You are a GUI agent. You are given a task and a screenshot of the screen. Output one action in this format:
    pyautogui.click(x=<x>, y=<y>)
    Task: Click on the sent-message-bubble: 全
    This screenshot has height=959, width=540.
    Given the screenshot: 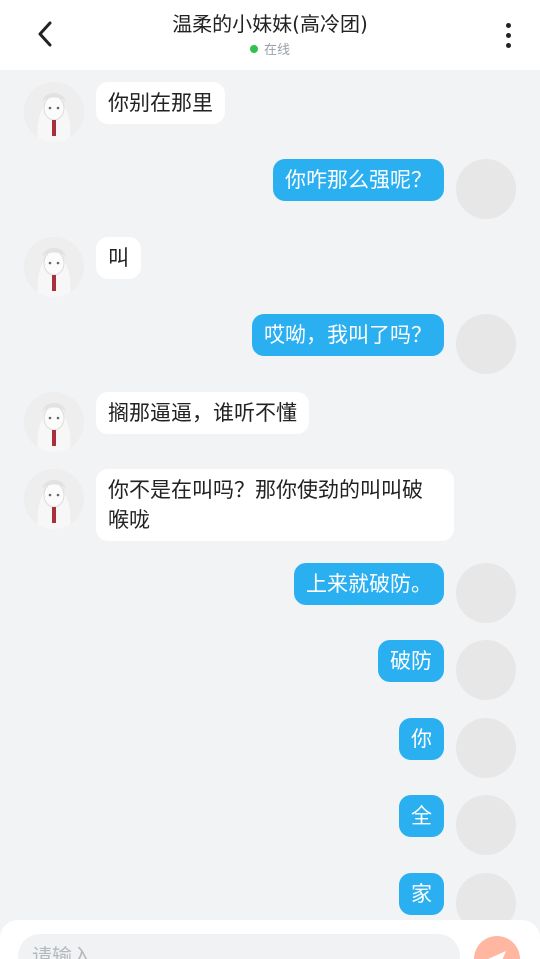 What is the action you would take?
    pyautogui.click(x=421, y=816)
    